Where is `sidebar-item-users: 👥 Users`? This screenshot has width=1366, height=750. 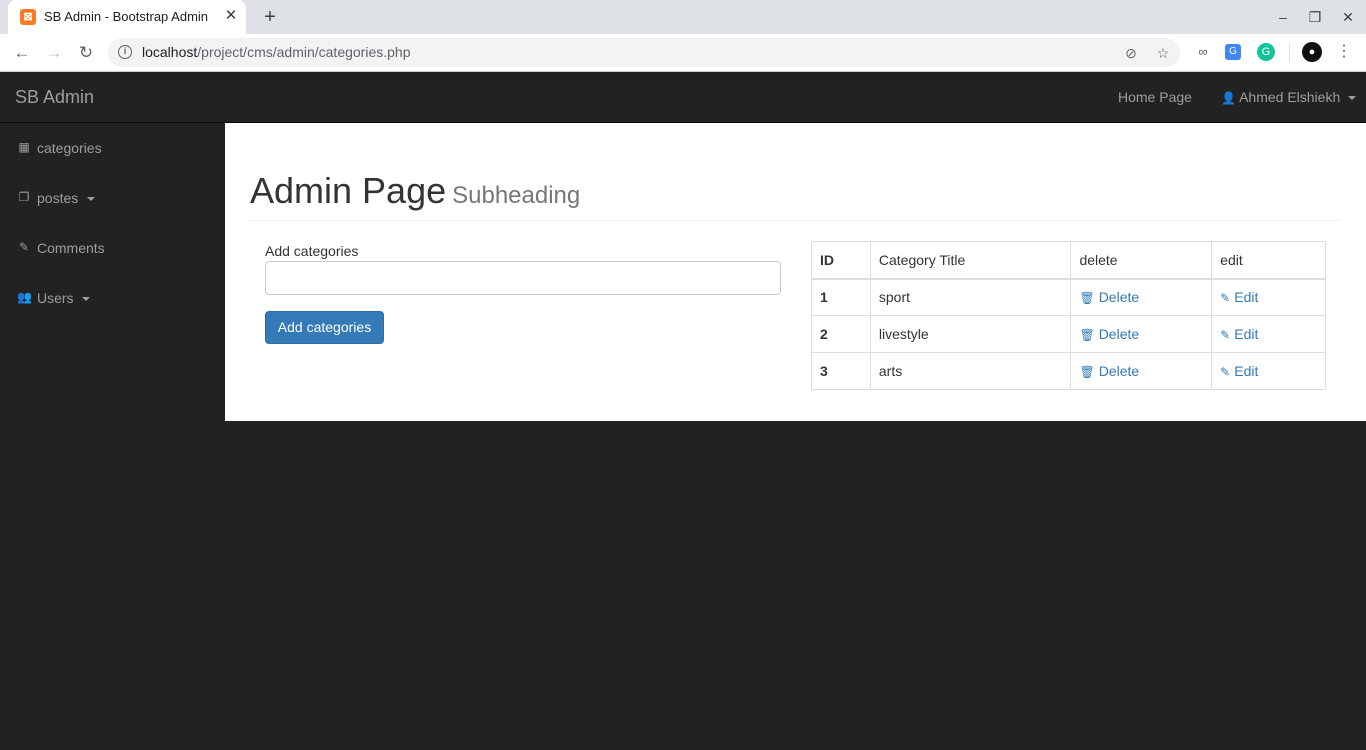
sidebar-item-users: 👥 Users is located at coordinates (112, 298).